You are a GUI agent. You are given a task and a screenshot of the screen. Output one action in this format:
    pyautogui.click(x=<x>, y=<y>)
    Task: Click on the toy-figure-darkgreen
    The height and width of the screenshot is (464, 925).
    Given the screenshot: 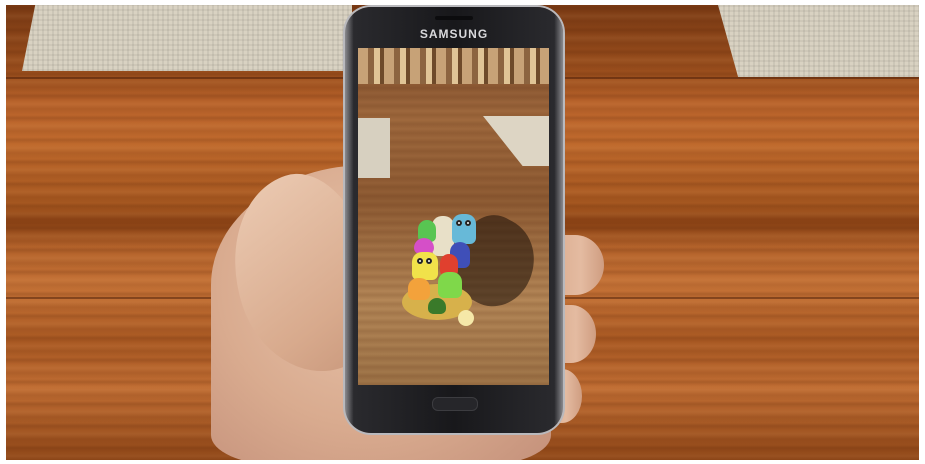 What is the action you would take?
    pyautogui.click(x=437, y=306)
    